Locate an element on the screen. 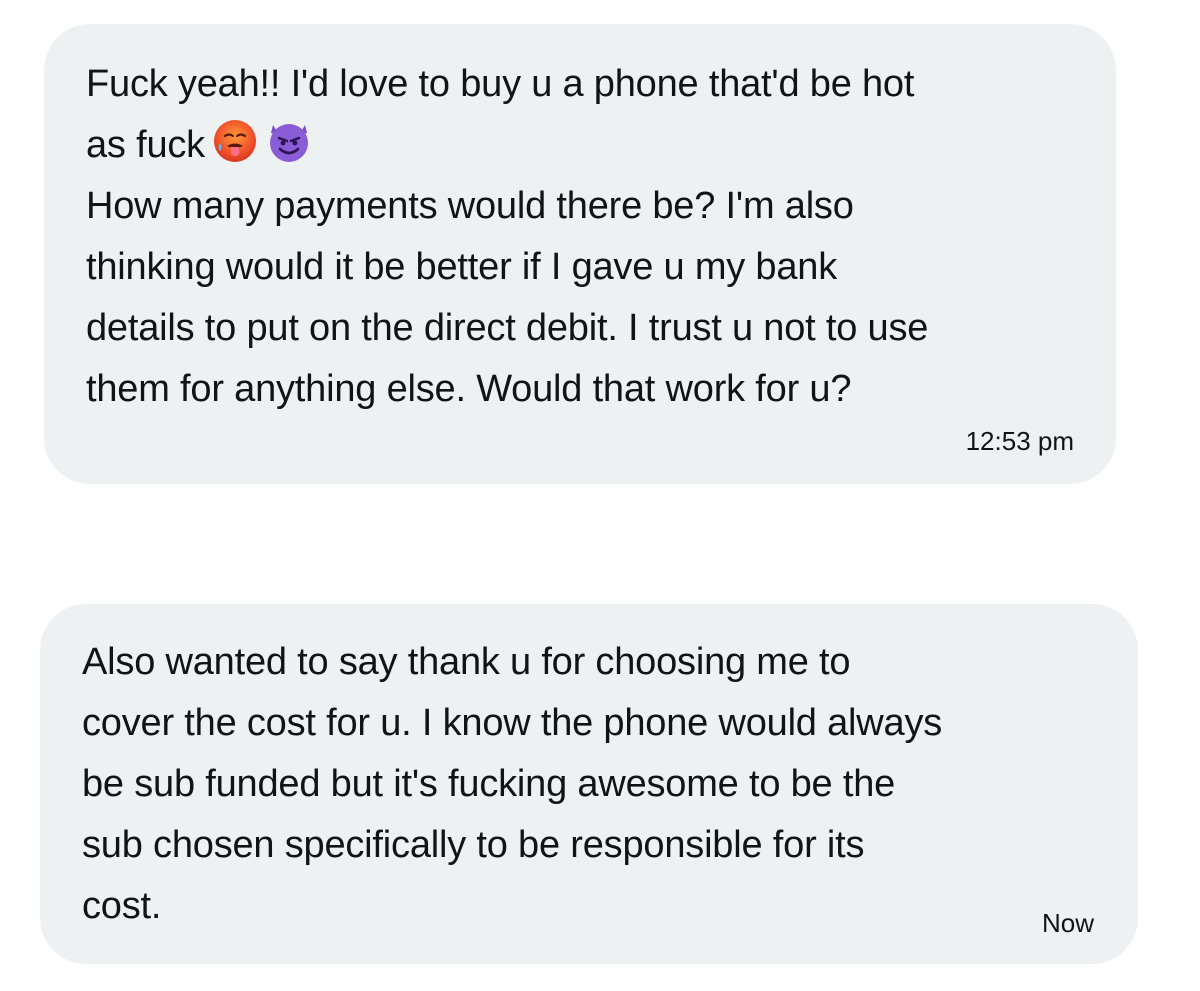 The height and width of the screenshot is (991, 1200). hot-face-emoji-icon is located at coordinates (235, 141).